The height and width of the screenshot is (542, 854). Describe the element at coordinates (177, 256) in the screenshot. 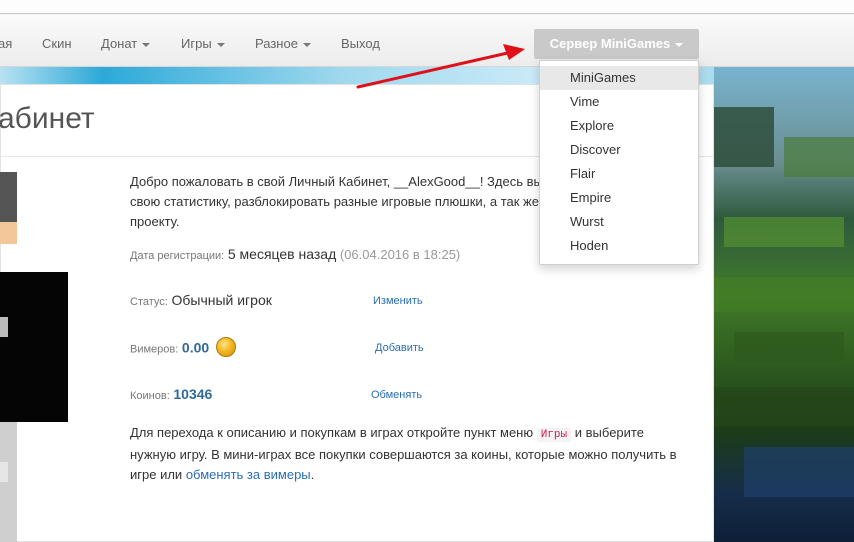

I see `registration-label: Дата регистрации:` at that location.